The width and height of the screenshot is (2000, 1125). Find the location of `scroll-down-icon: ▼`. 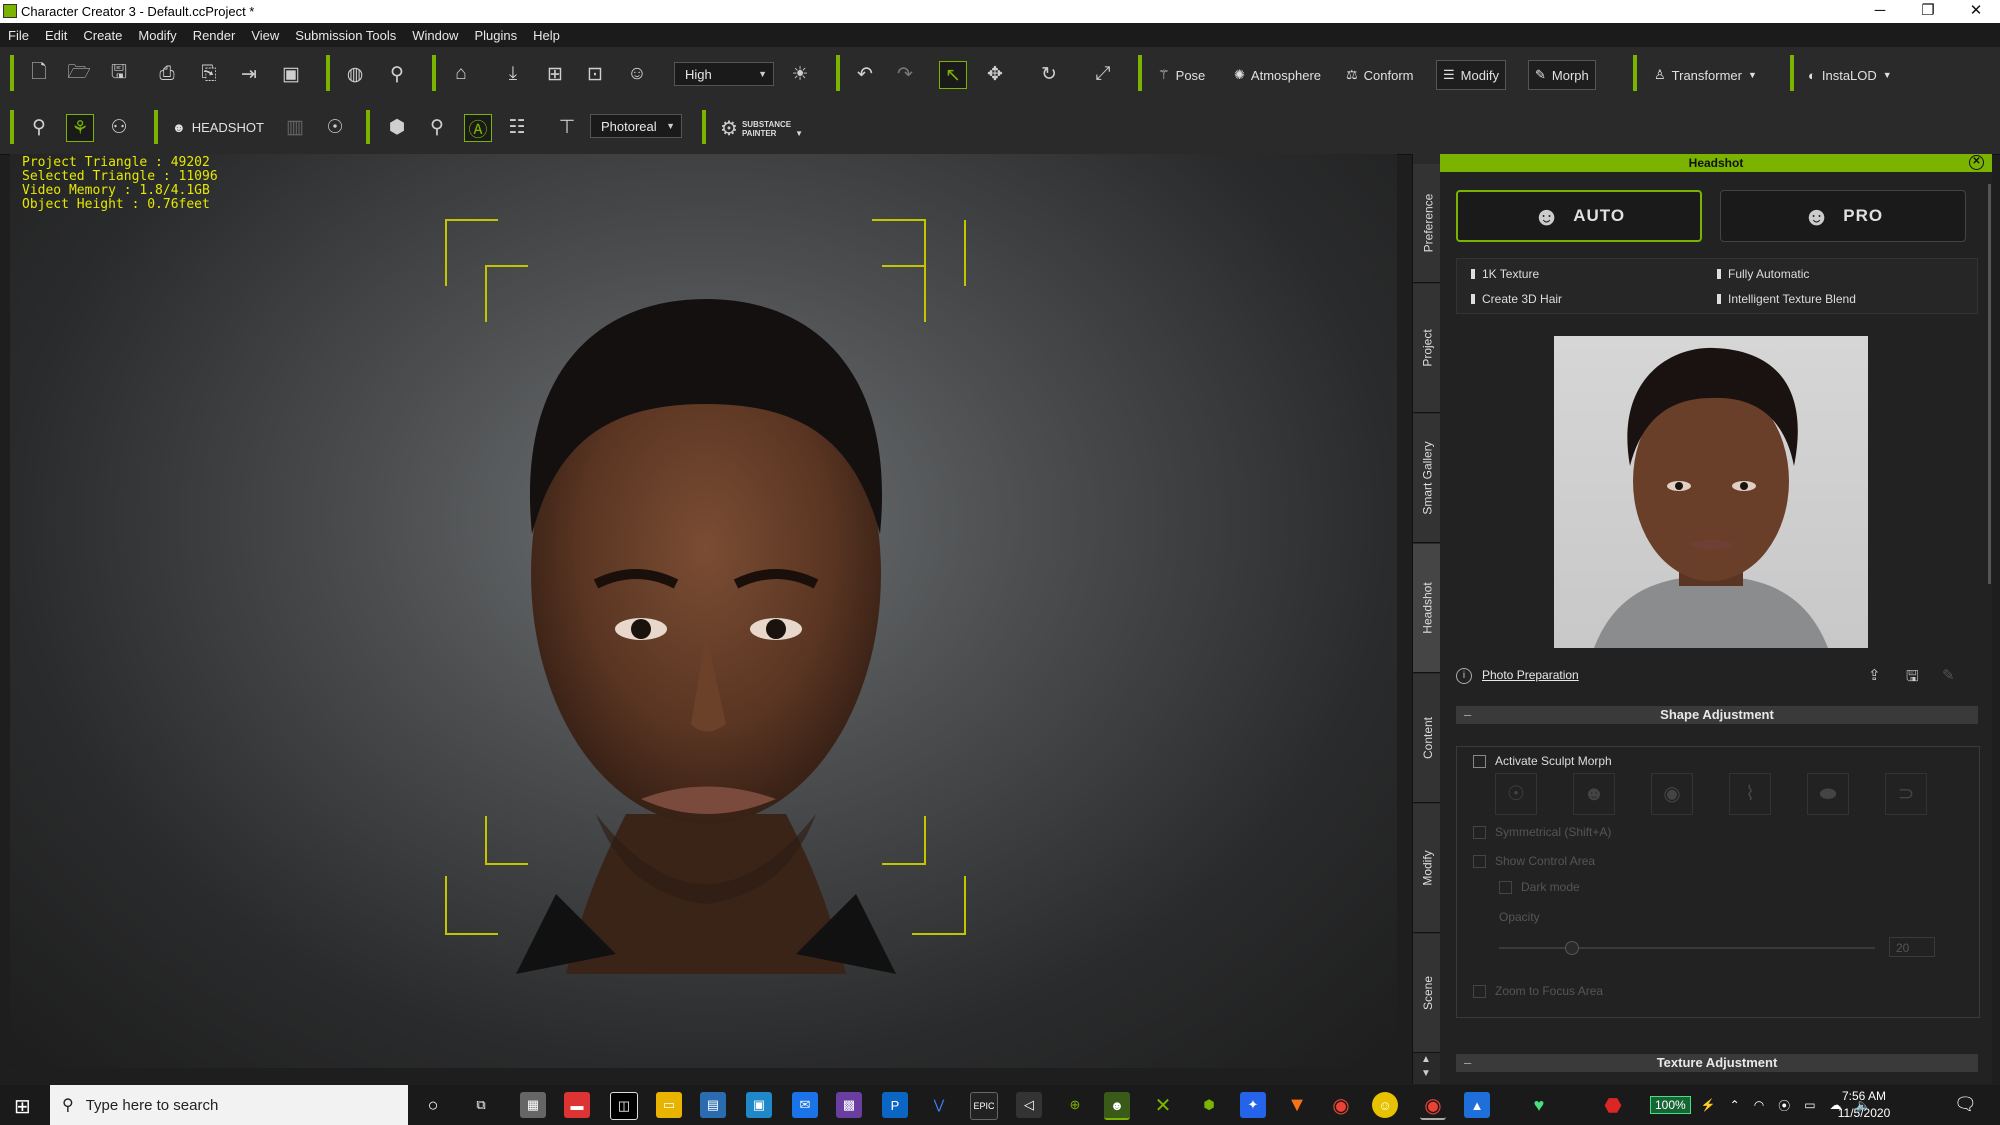

scroll-down-icon: ▼ is located at coordinates (1426, 1073).